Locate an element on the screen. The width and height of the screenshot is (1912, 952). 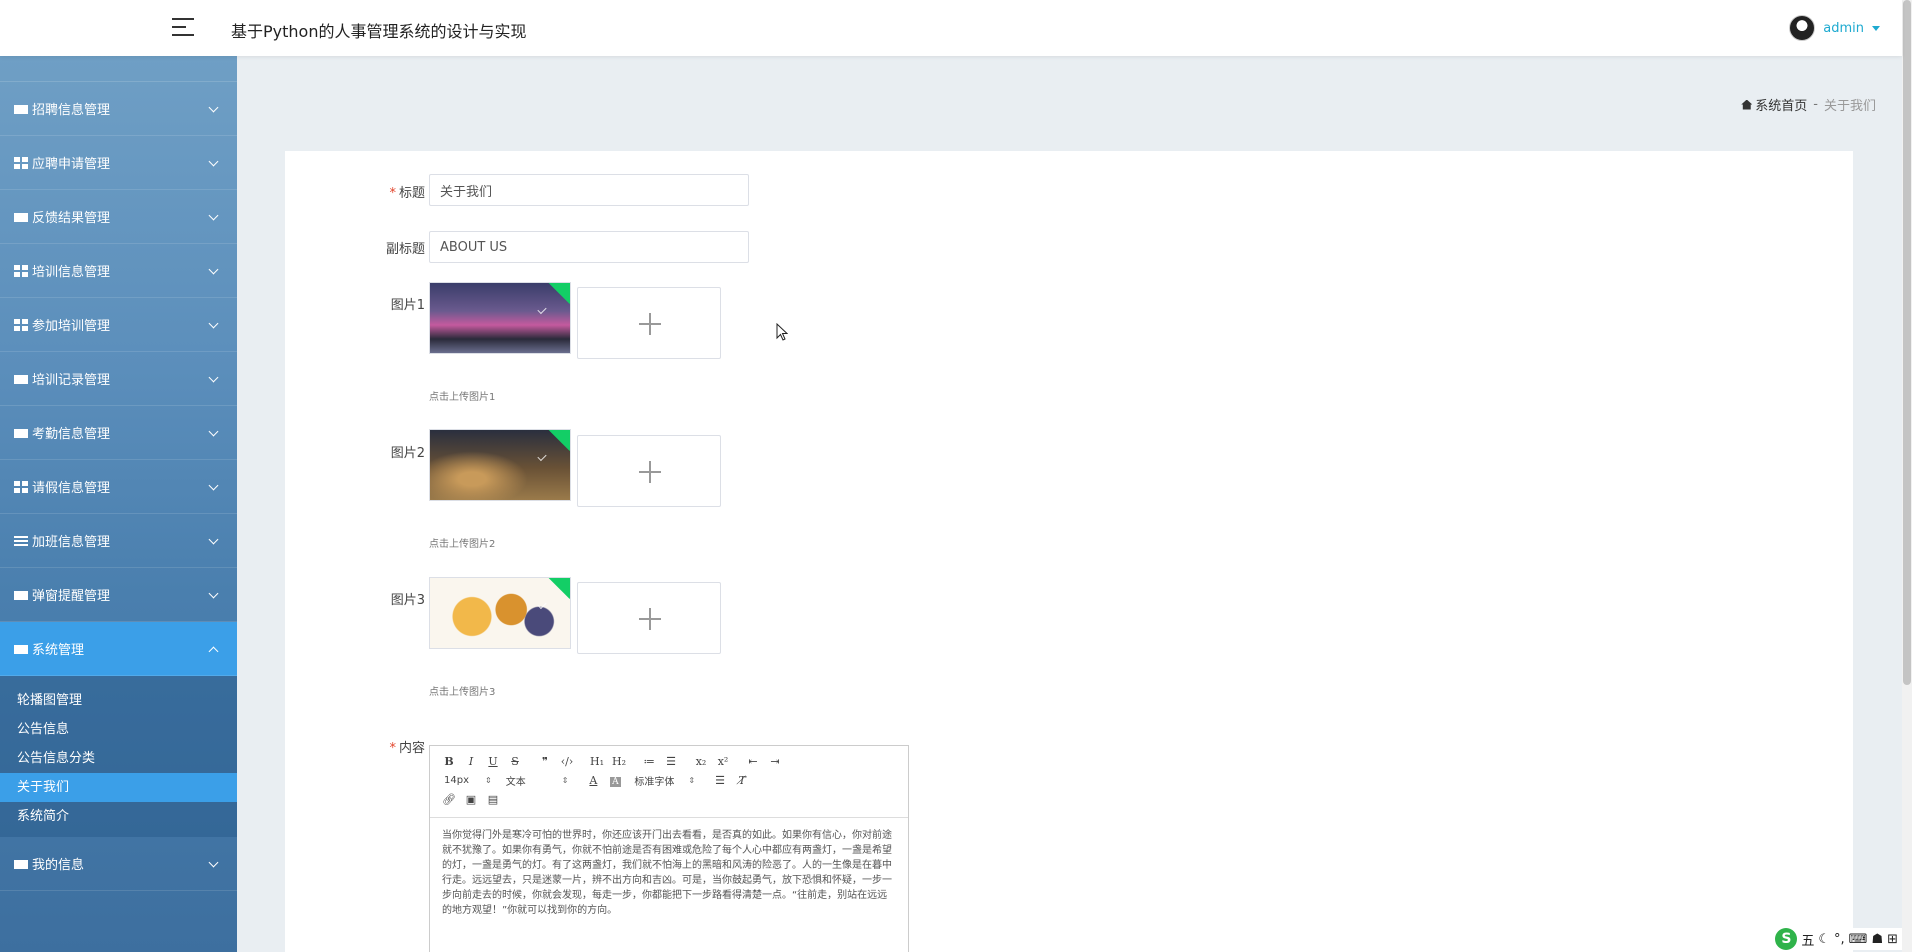
menu-toggle-icon is located at coordinates (183, 28).